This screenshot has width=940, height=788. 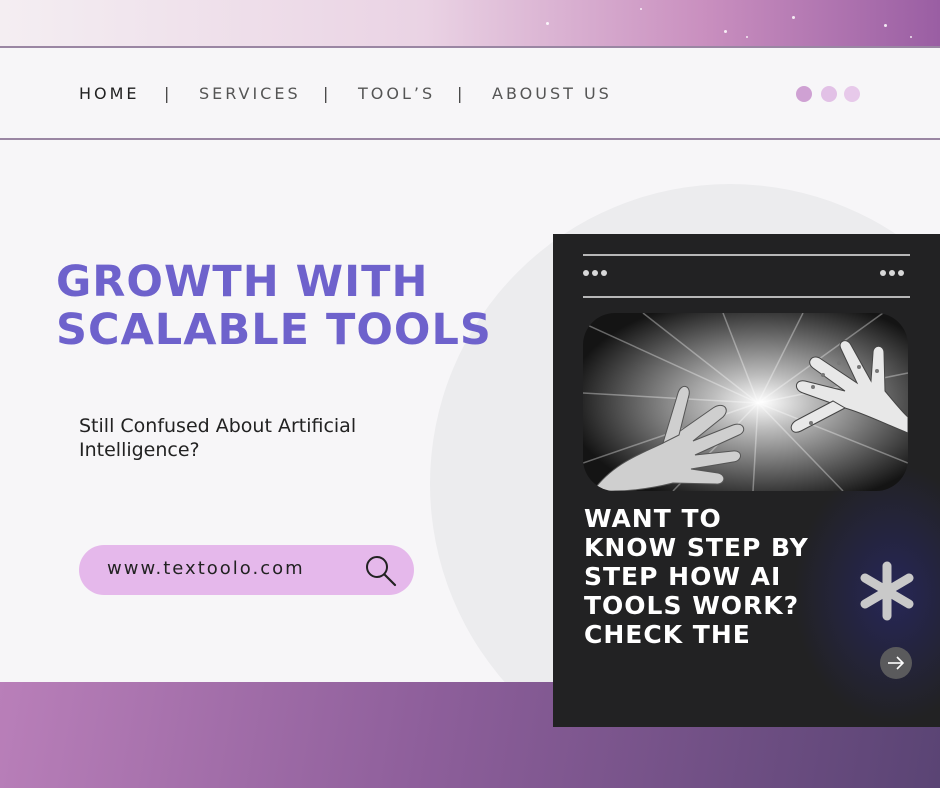 I want to click on search-bar: www.textoolo.com, so click(x=246, y=570).